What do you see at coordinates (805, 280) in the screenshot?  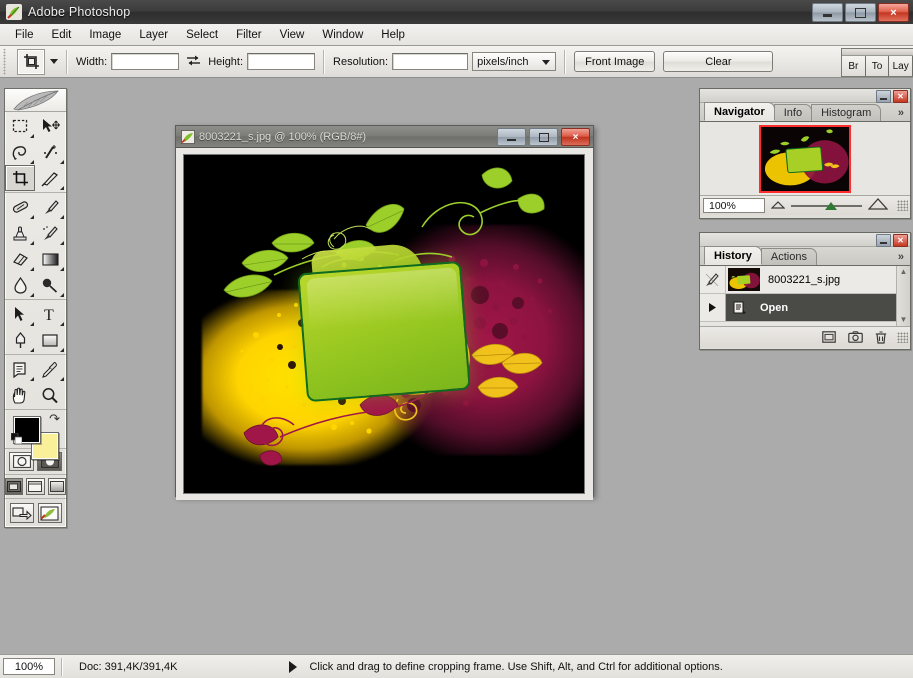 I see `history-snapshot-row: 8003221_s.jpg` at bounding box center [805, 280].